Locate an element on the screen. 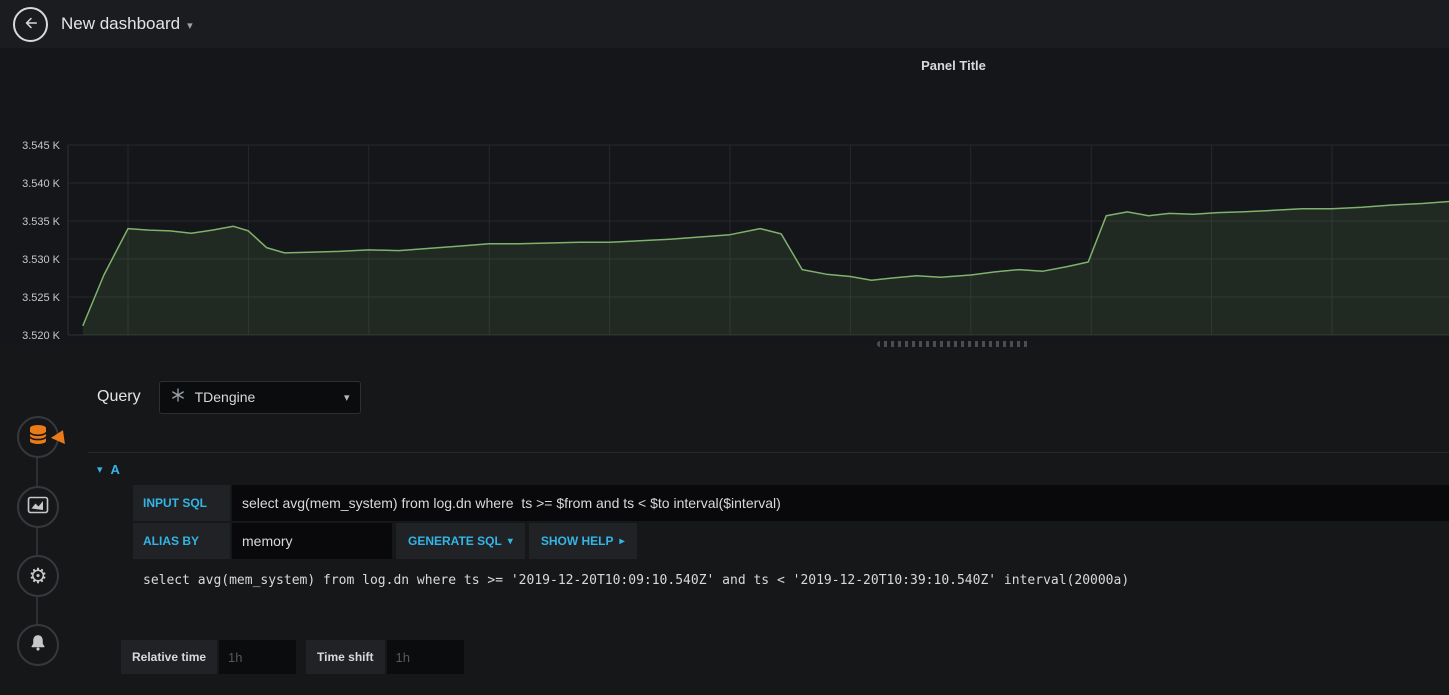 The width and height of the screenshot is (1449, 695). tab-connector-line is located at coordinates (37, 541).